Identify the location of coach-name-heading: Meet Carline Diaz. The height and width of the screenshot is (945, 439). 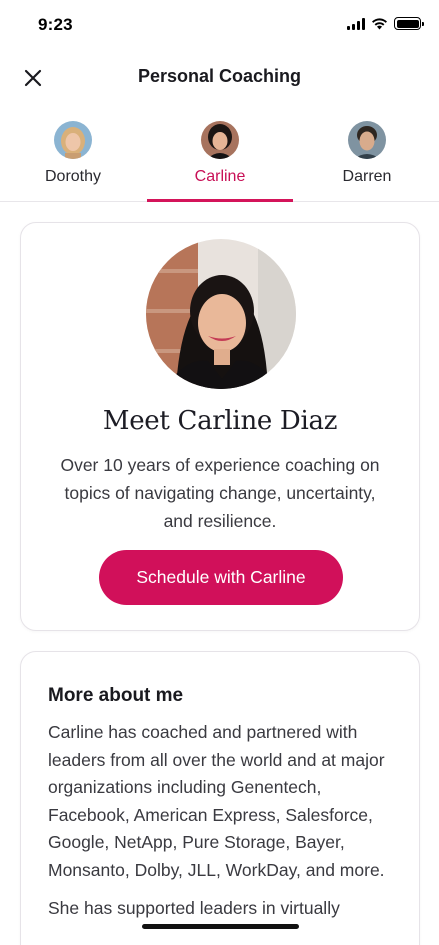
(220, 421).